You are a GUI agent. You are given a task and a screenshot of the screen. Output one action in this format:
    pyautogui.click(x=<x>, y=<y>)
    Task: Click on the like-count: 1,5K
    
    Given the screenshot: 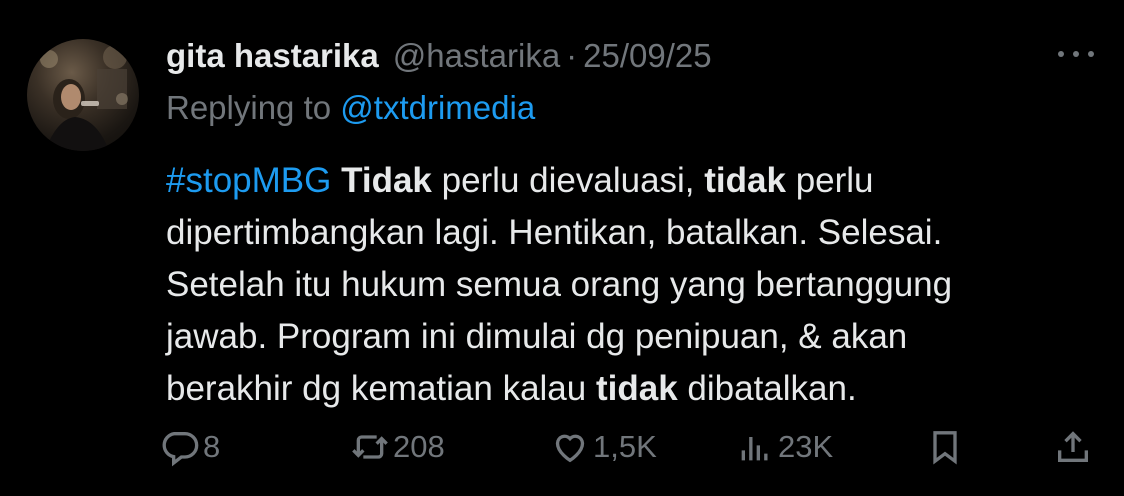 What is the action you would take?
    pyautogui.click(x=625, y=446)
    